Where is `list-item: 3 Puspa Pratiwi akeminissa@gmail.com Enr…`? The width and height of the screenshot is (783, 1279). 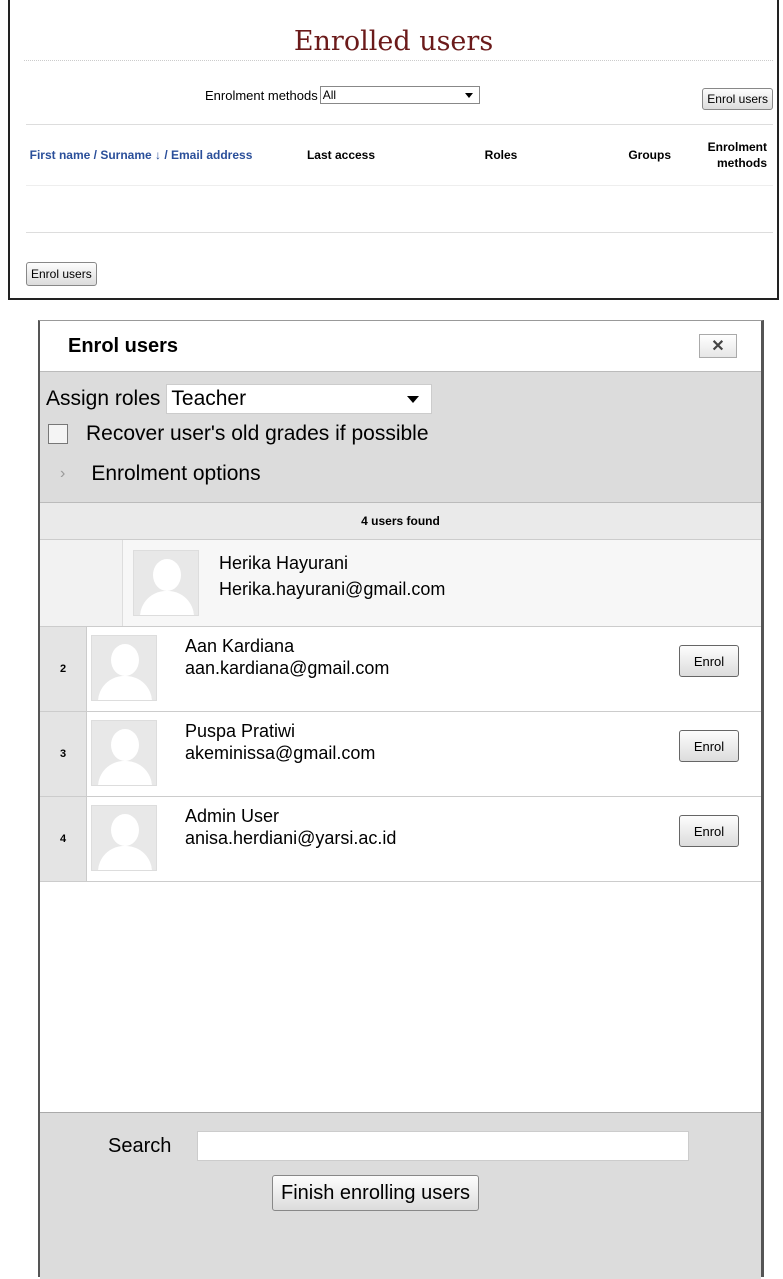
list-item: 3 Puspa Pratiwi akeminissa@gmail.com Enr… is located at coordinates (400, 754).